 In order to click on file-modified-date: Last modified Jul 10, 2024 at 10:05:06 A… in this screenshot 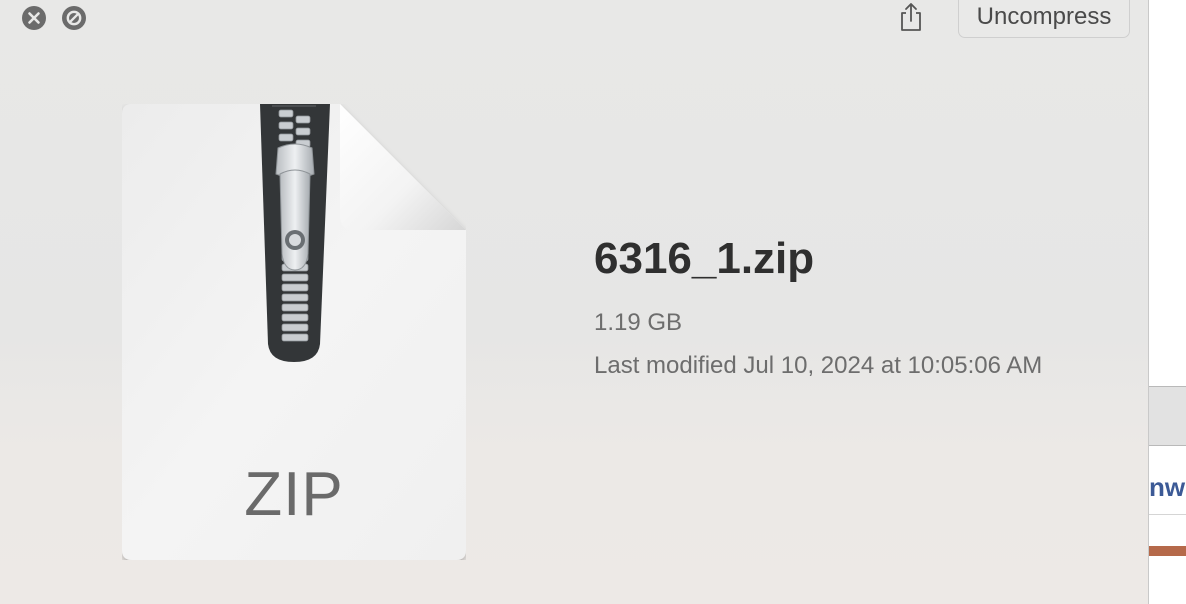, I will do `click(818, 365)`.